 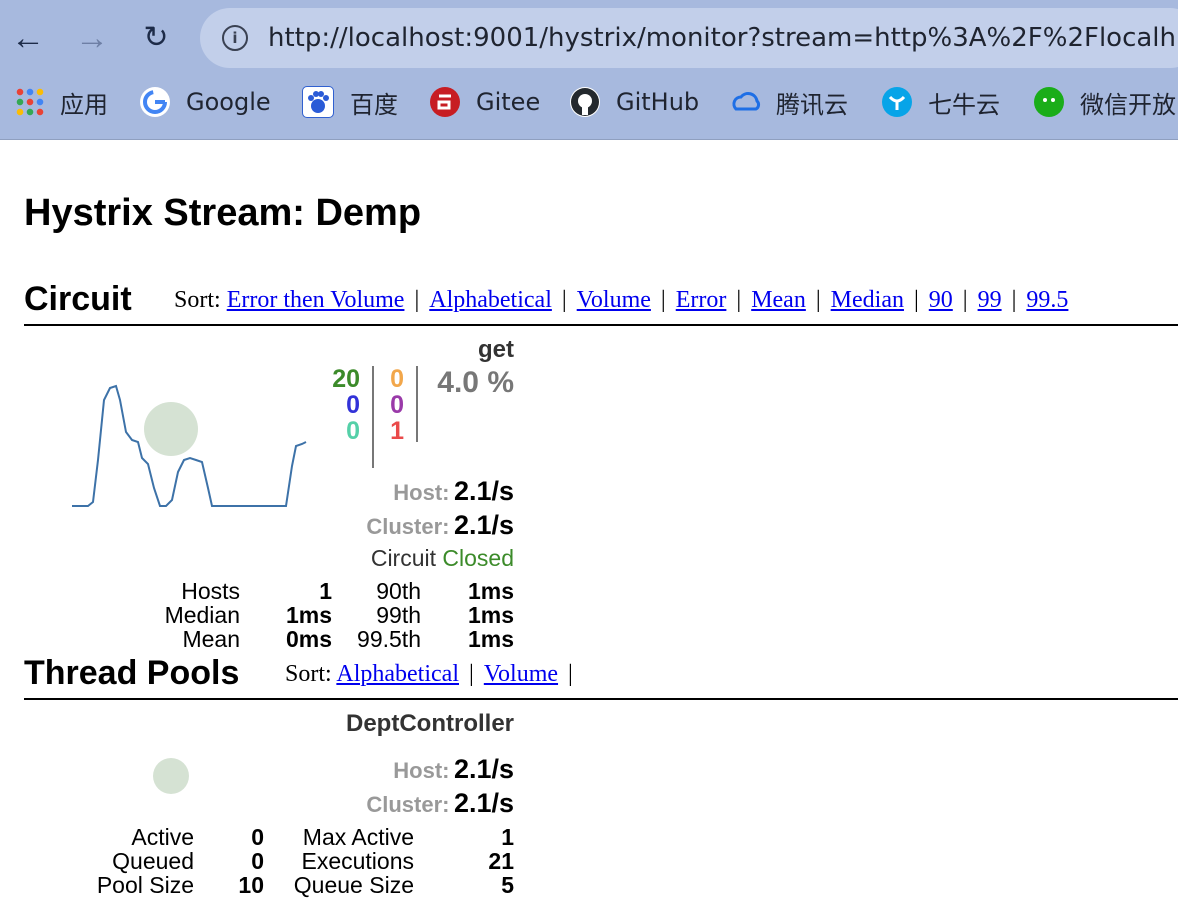 I want to click on google-icon, so click(x=155, y=102).